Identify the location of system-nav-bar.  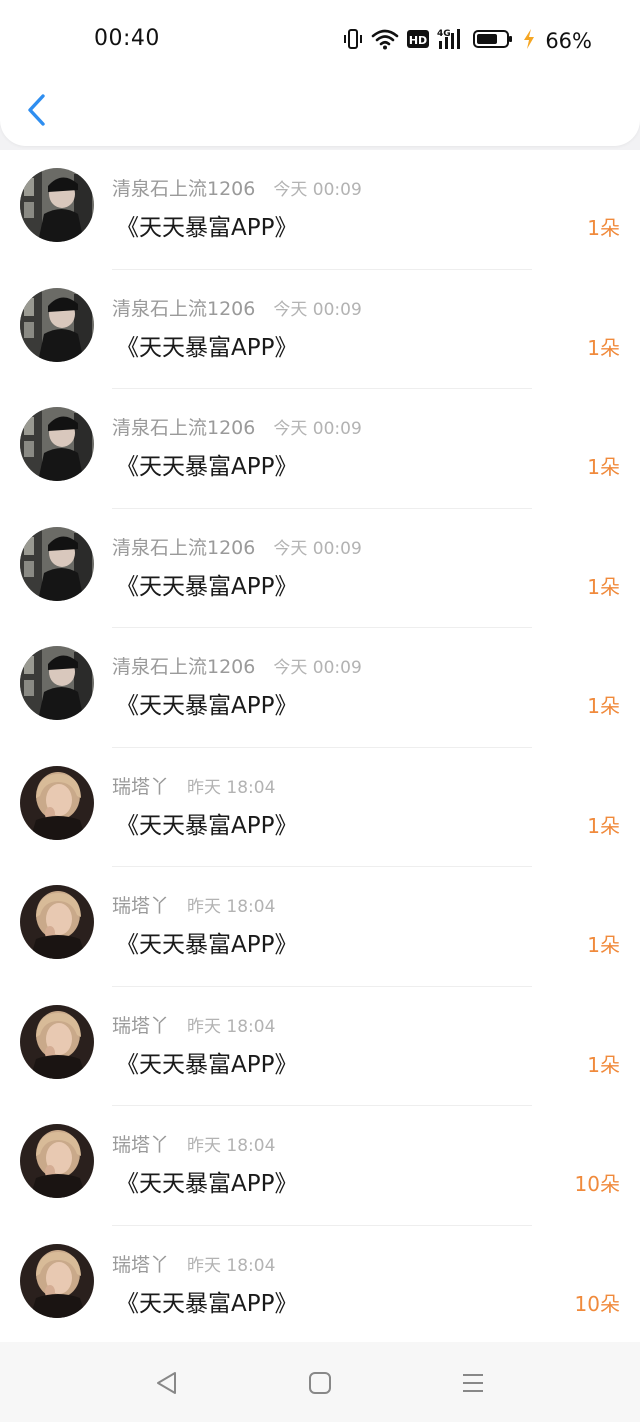
(320, 1382).